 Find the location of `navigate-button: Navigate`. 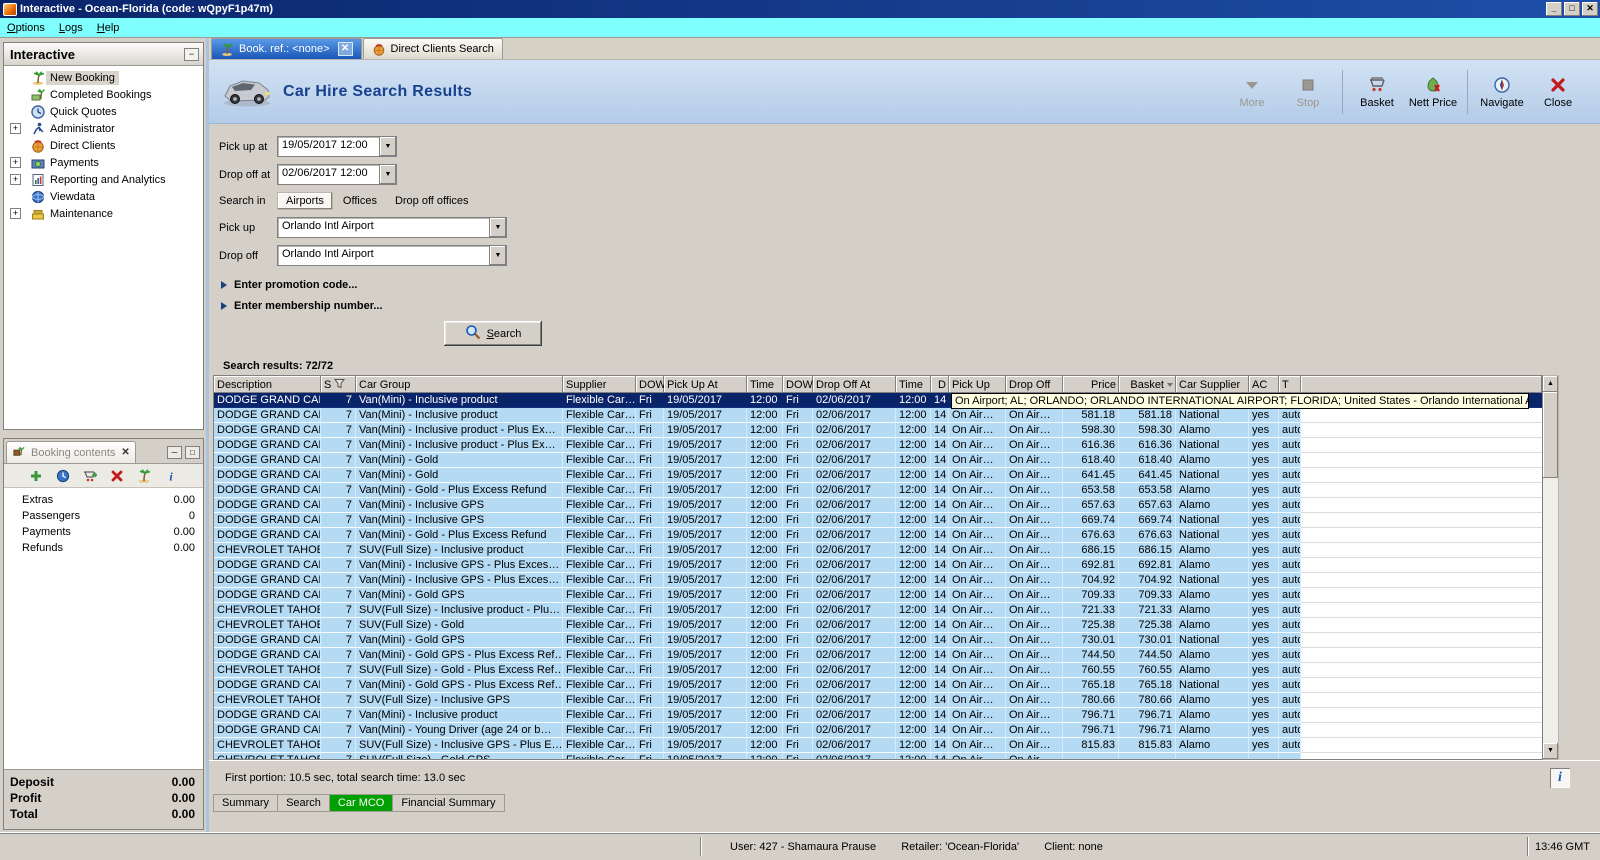

navigate-button: Navigate is located at coordinates (1502, 92).